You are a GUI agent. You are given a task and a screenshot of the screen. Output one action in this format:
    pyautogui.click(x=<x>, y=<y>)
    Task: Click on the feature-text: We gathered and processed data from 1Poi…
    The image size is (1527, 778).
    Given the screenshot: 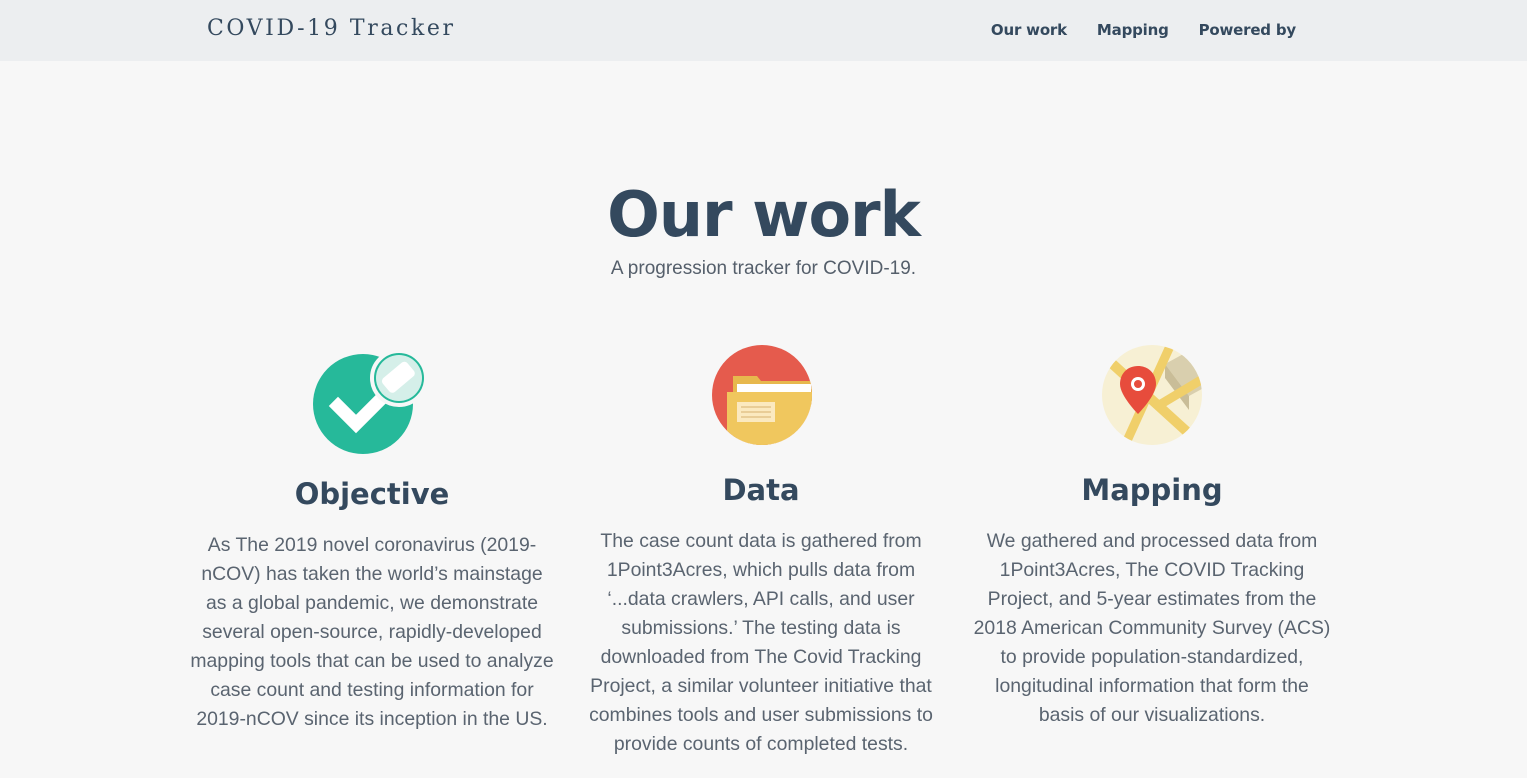 What is the action you would take?
    pyautogui.click(x=1152, y=628)
    